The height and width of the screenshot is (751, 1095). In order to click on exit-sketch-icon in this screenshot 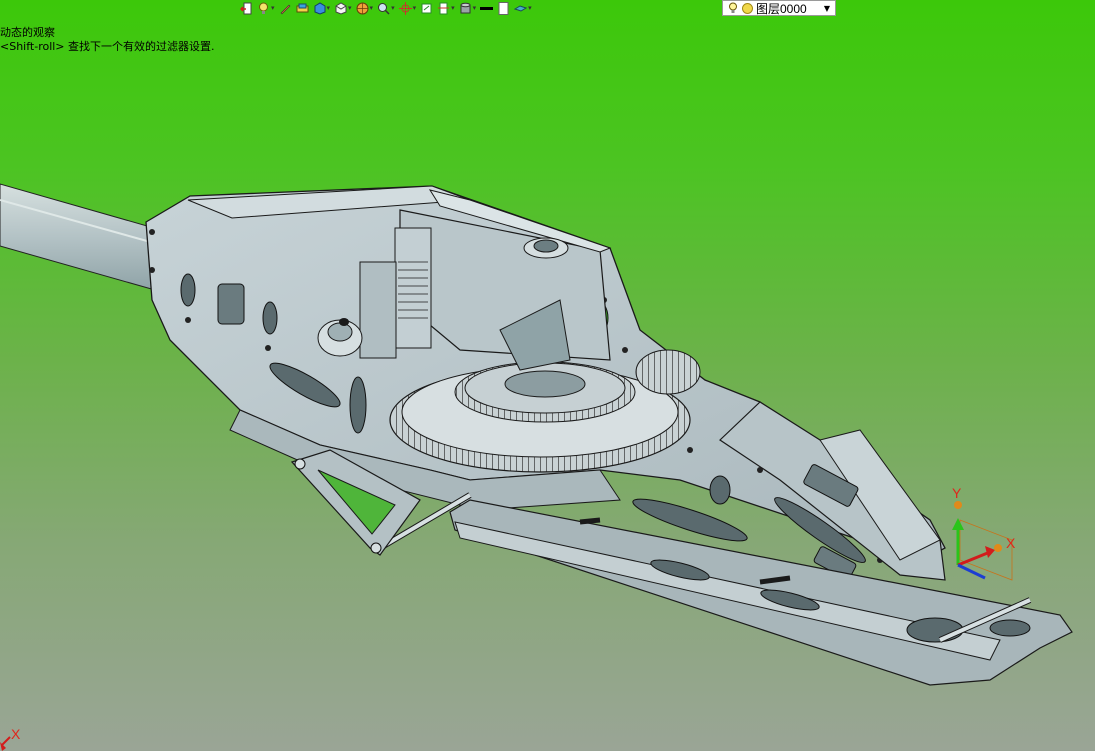, I will do `click(246, 8)`.